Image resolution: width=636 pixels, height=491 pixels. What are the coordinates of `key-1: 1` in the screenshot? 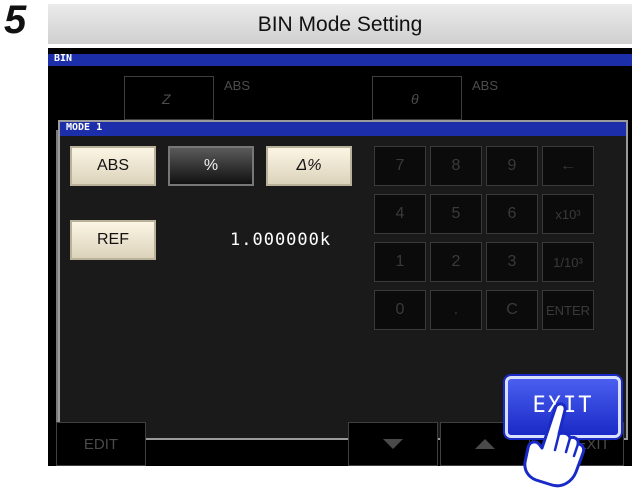 It's located at (400, 262).